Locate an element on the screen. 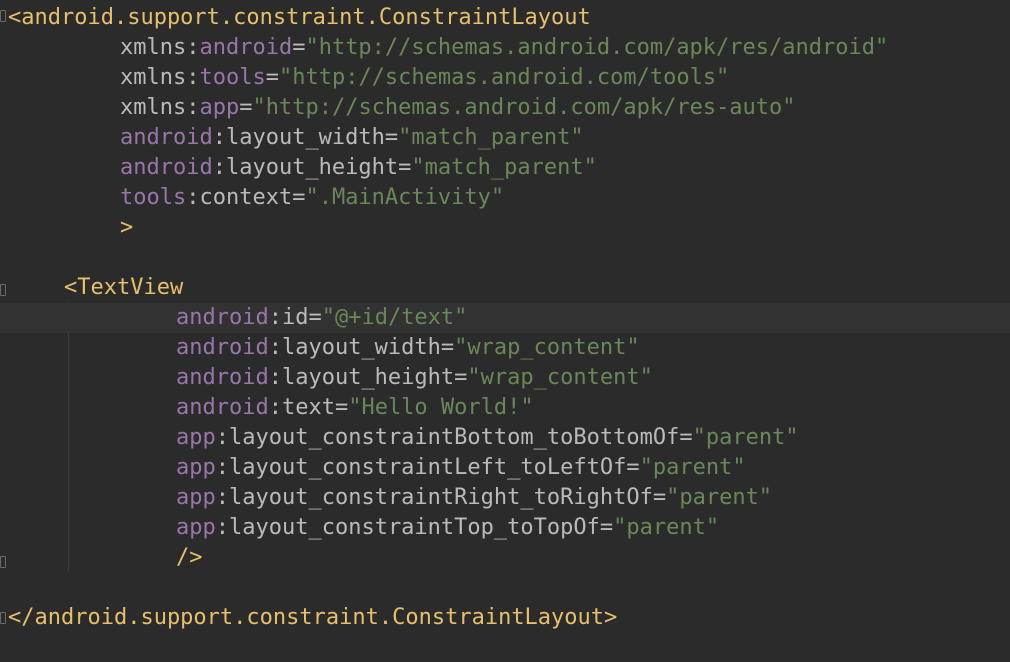 The width and height of the screenshot is (1010, 662). attr-value: "http://schemas.android.com/tools" is located at coordinates (504, 77).